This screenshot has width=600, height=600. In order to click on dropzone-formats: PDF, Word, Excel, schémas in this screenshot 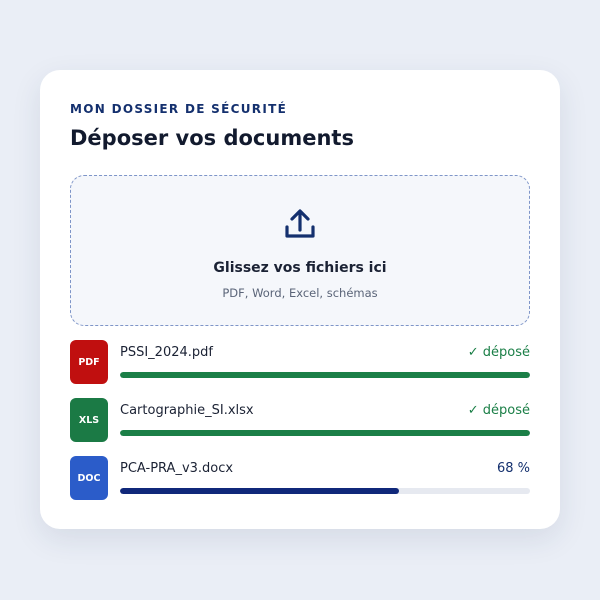, I will do `click(300, 293)`.